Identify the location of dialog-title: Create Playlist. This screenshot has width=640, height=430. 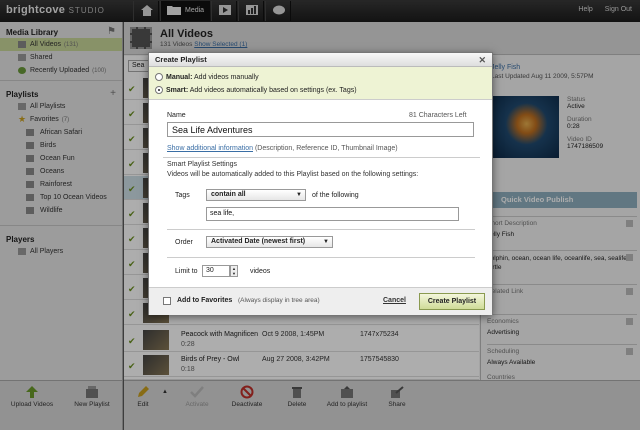
(181, 59).